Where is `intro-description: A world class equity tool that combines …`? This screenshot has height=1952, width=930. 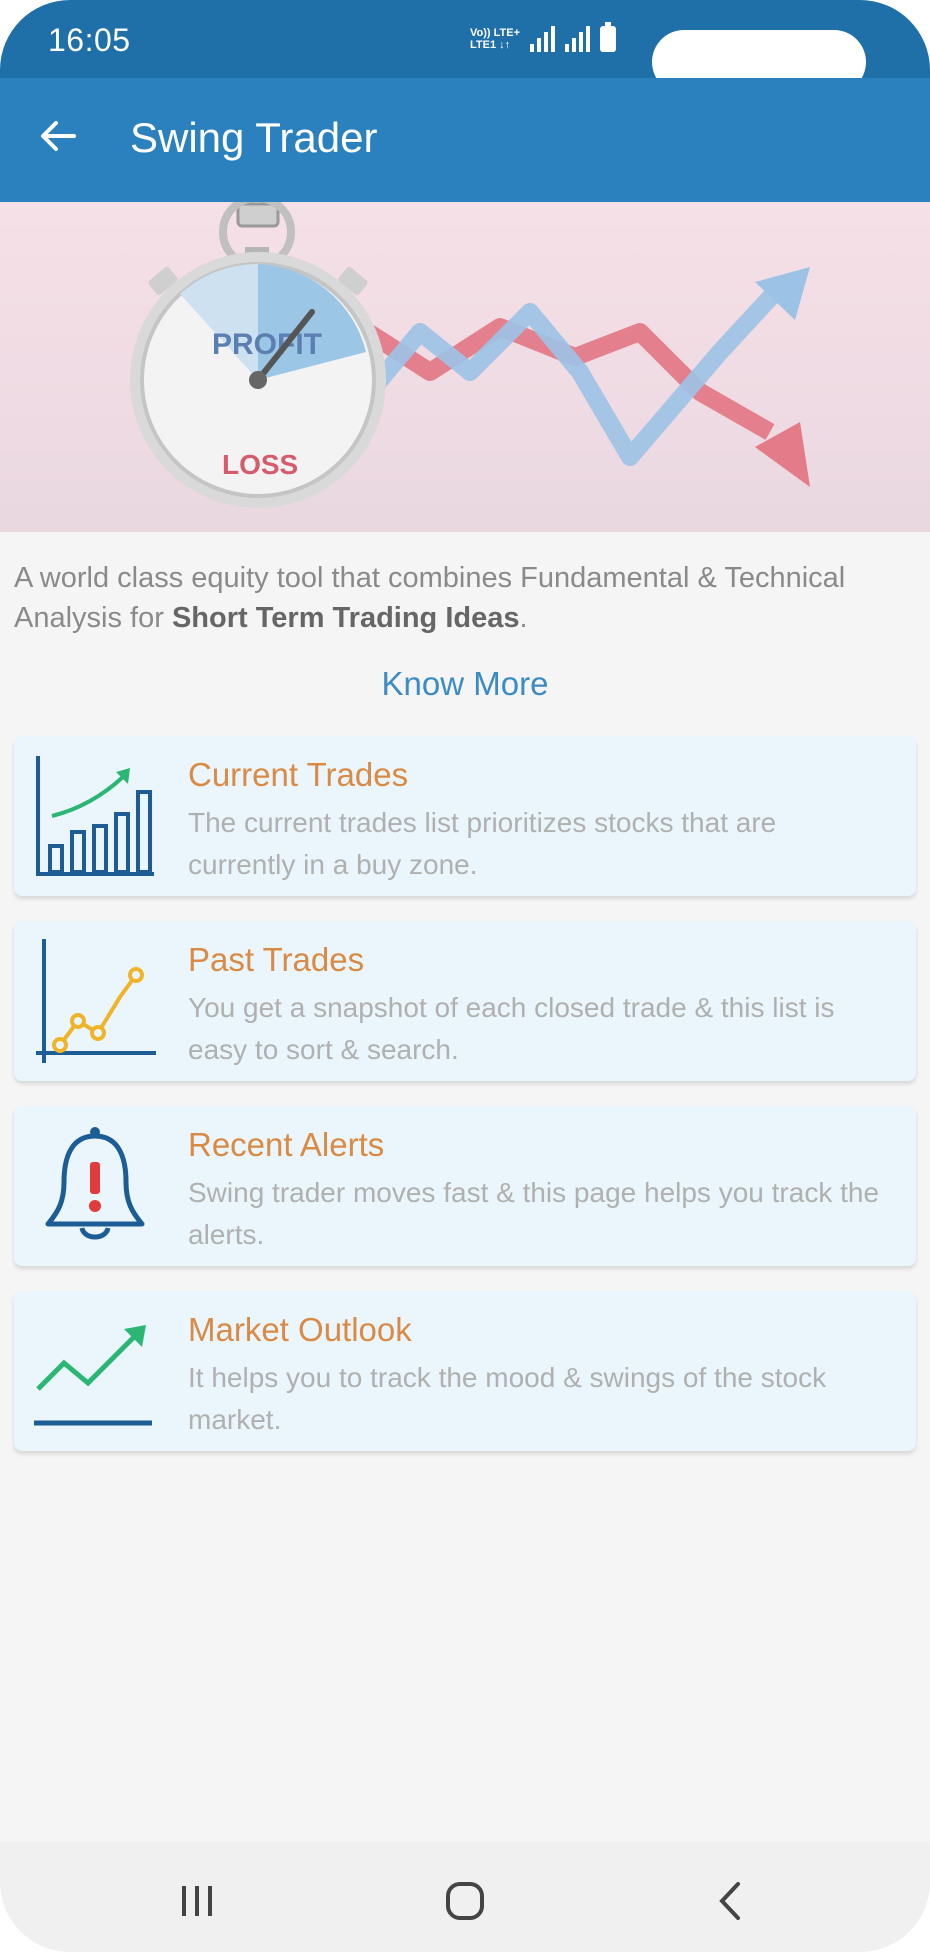
intro-description: A world class equity tool that combines … is located at coordinates (430, 598).